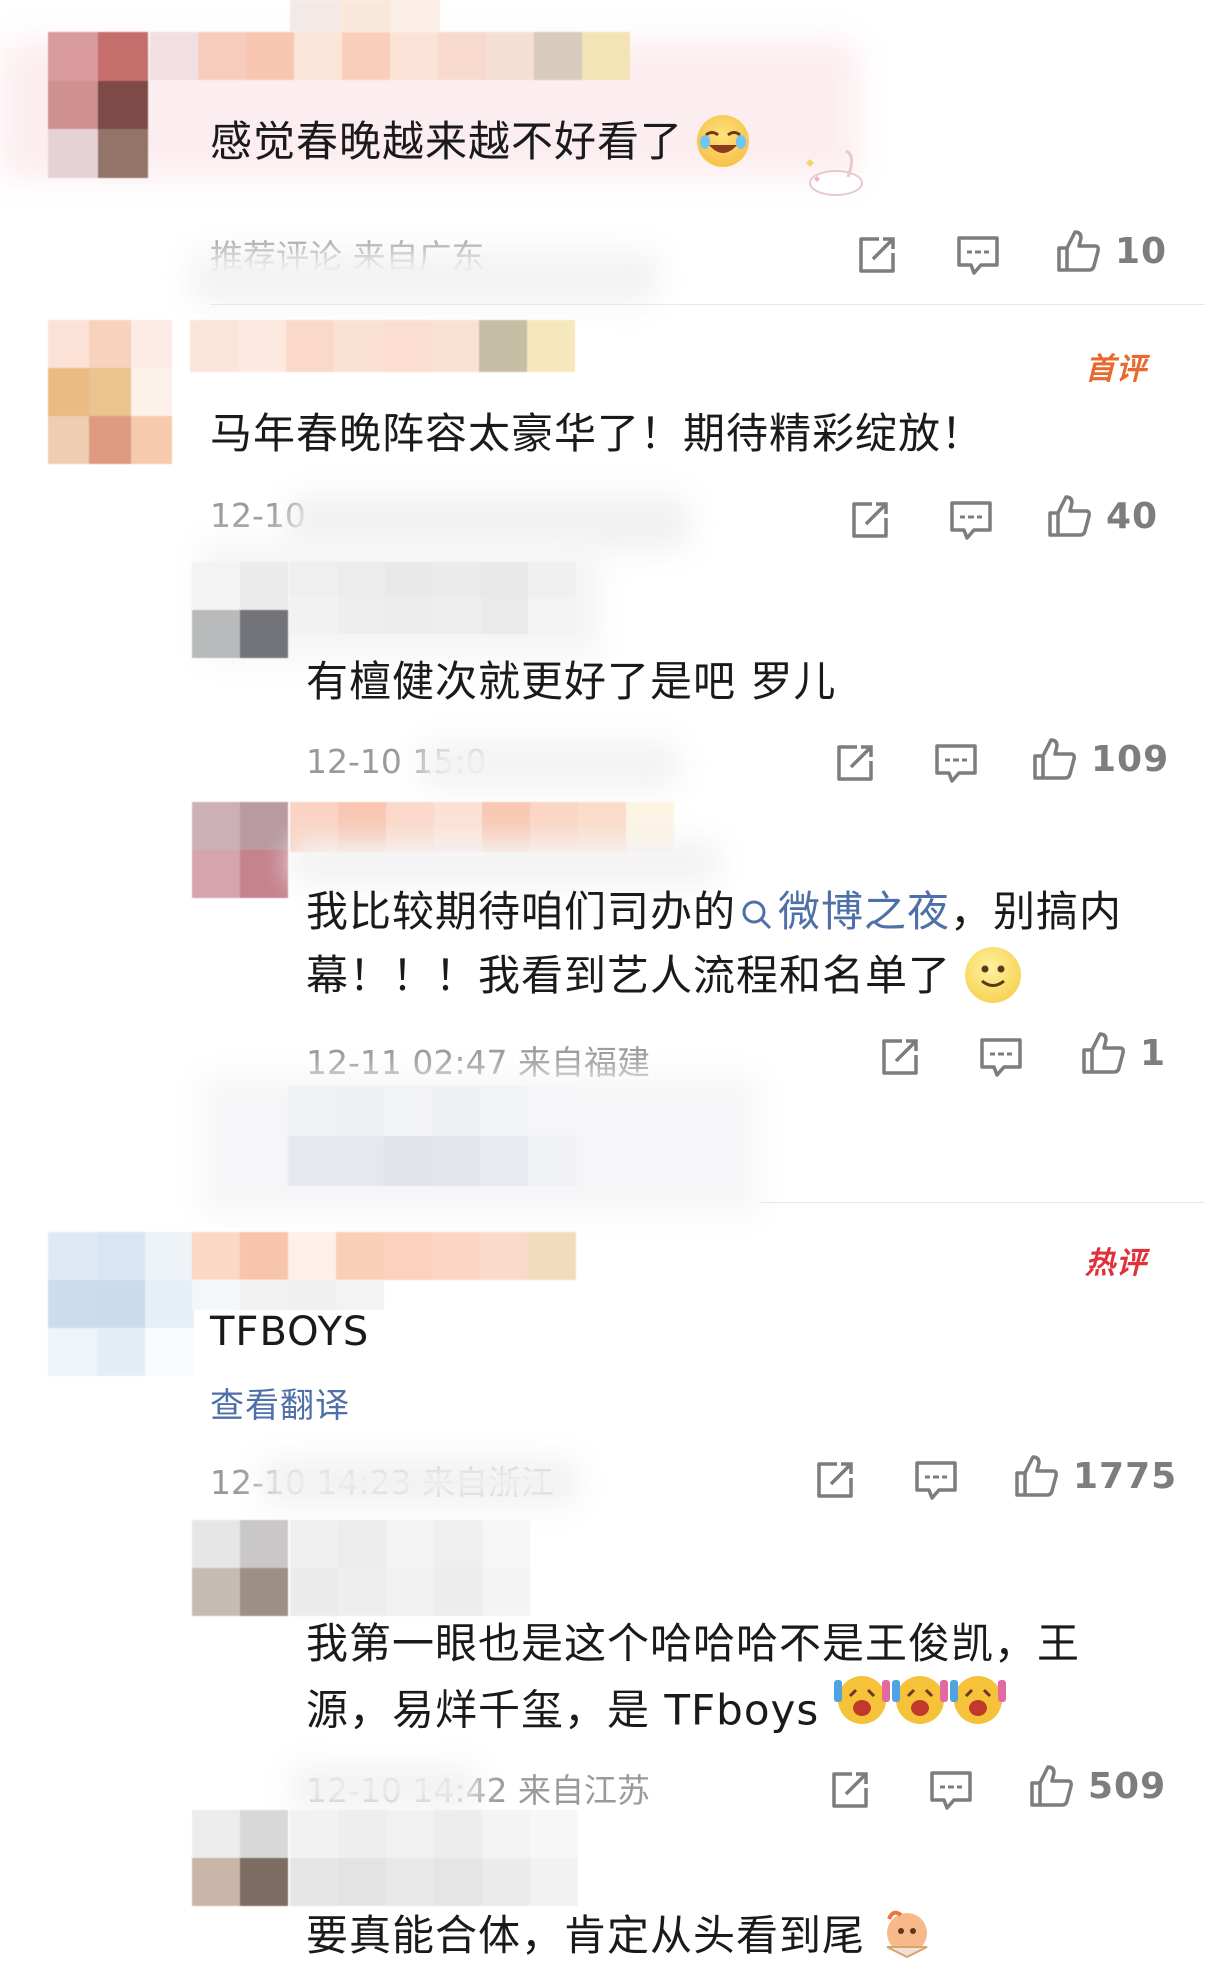 This screenshot has width=1205, height=1981. I want to click on like-count: 109, so click(1130, 759).